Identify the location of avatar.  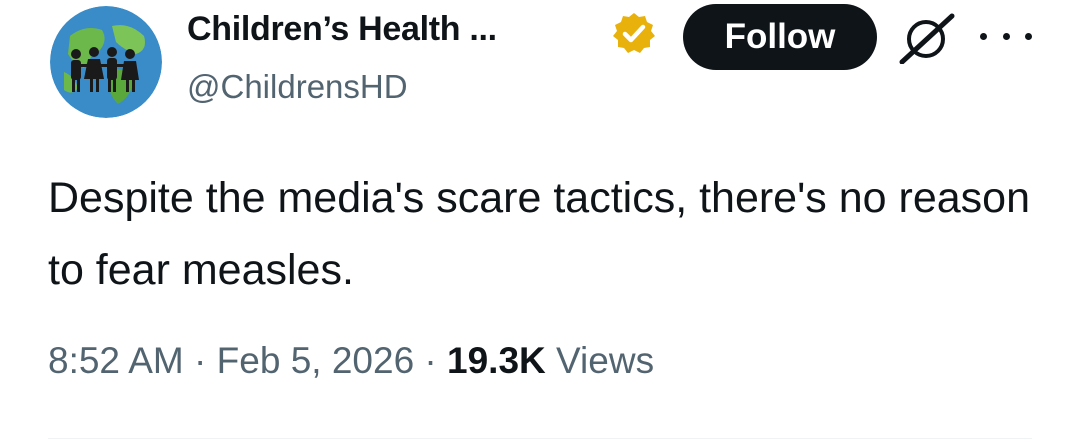
(106, 62).